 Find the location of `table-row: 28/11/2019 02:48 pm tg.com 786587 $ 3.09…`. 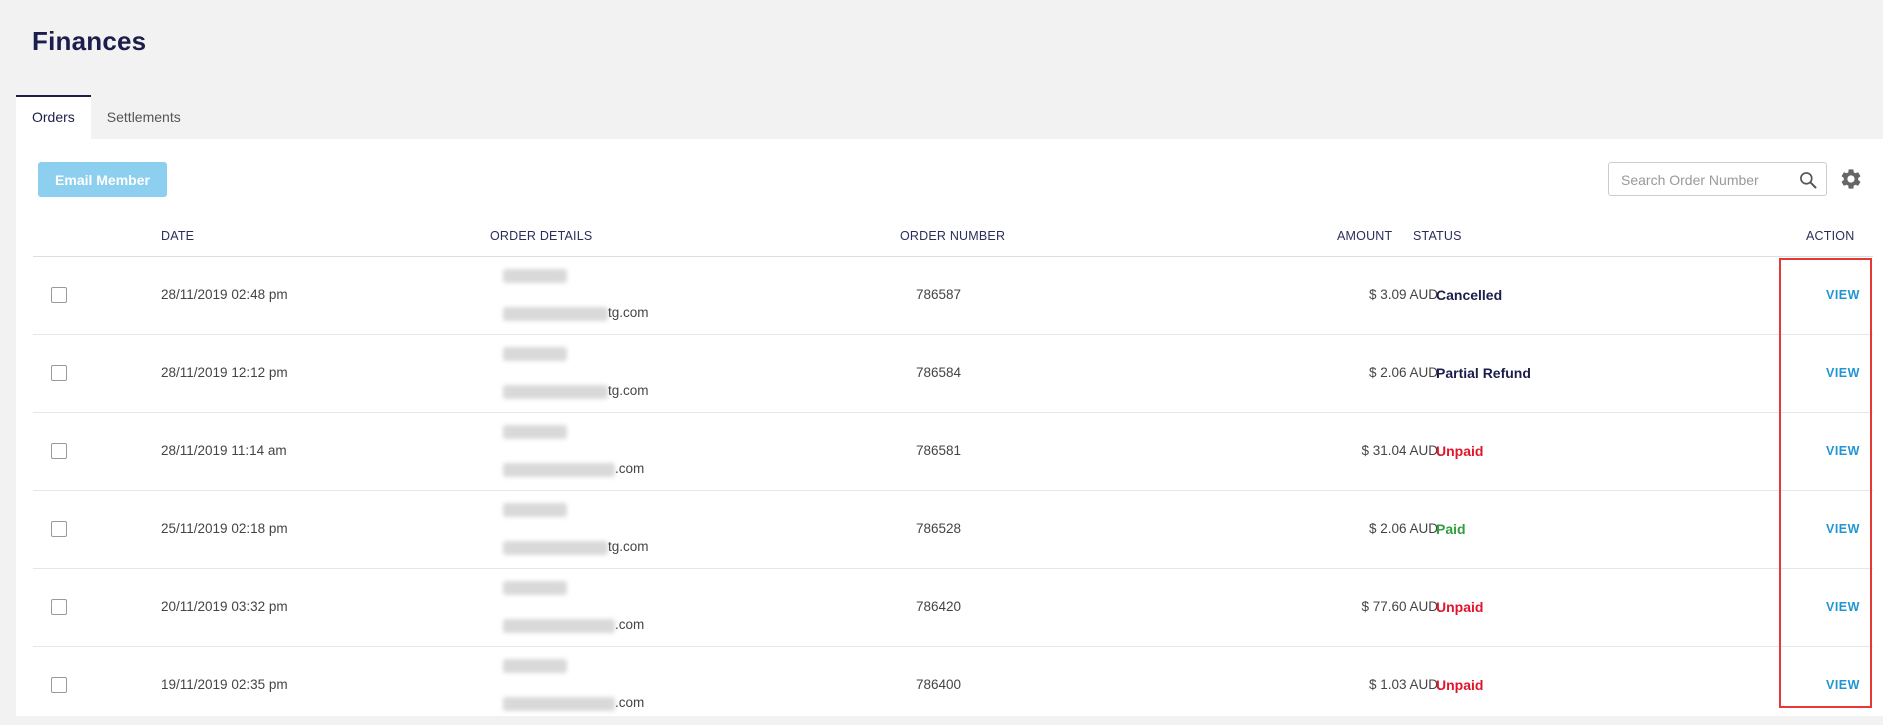

table-row: 28/11/2019 02:48 pm tg.com 786587 $ 3.09… is located at coordinates (953, 296).